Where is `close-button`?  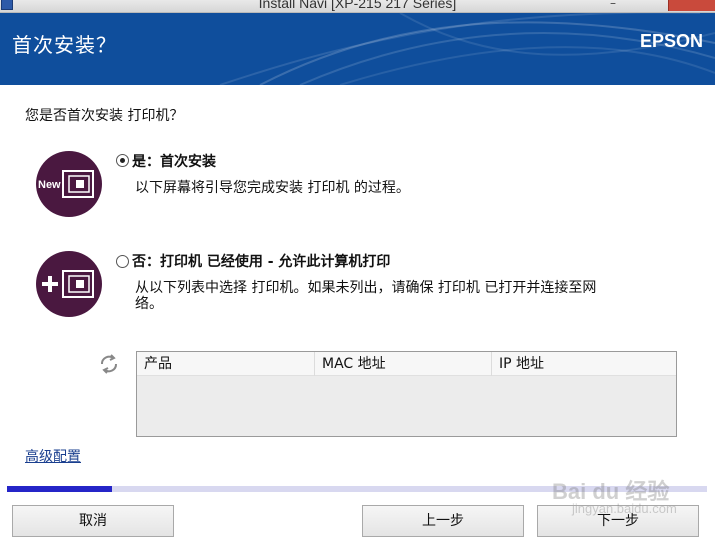
close-button is located at coordinates (691, 5).